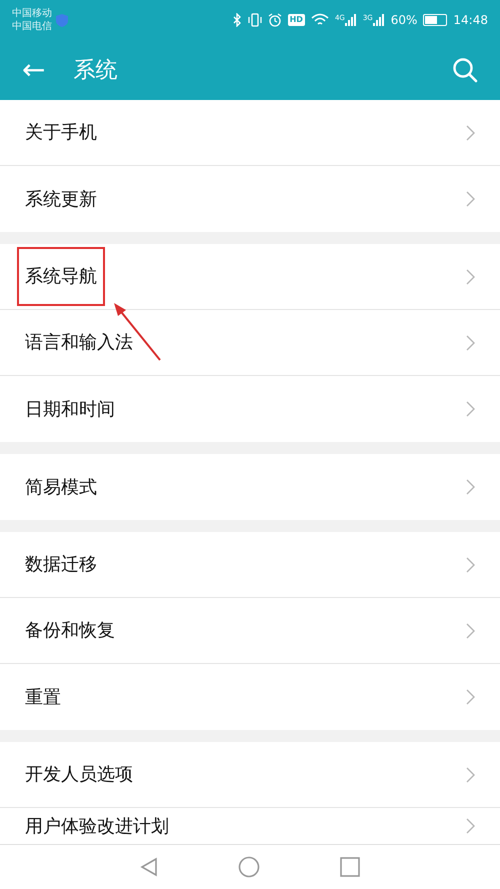 The height and width of the screenshot is (889, 500). Describe the element at coordinates (237, 20) in the screenshot. I see `bluetooth-icon` at that location.